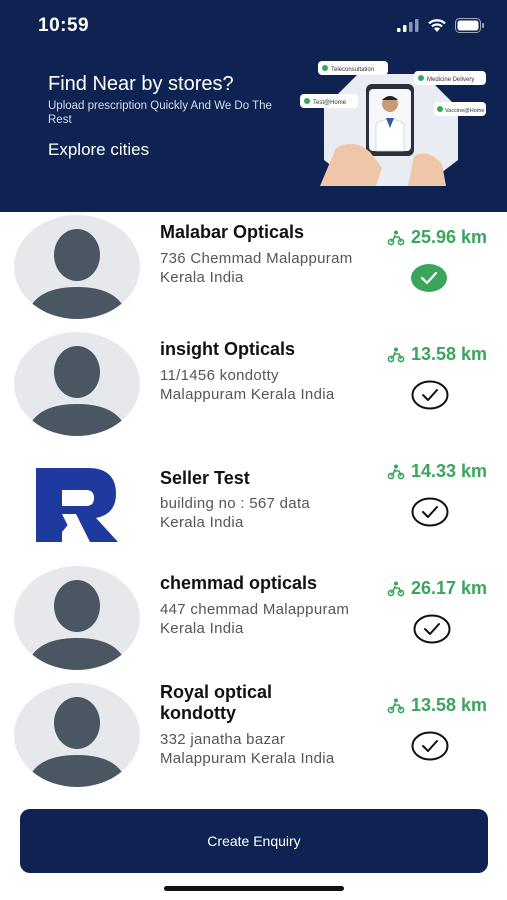 The width and height of the screenshot is (507, 900). I want to click on store-name: Seller Test, so click(205, 478).